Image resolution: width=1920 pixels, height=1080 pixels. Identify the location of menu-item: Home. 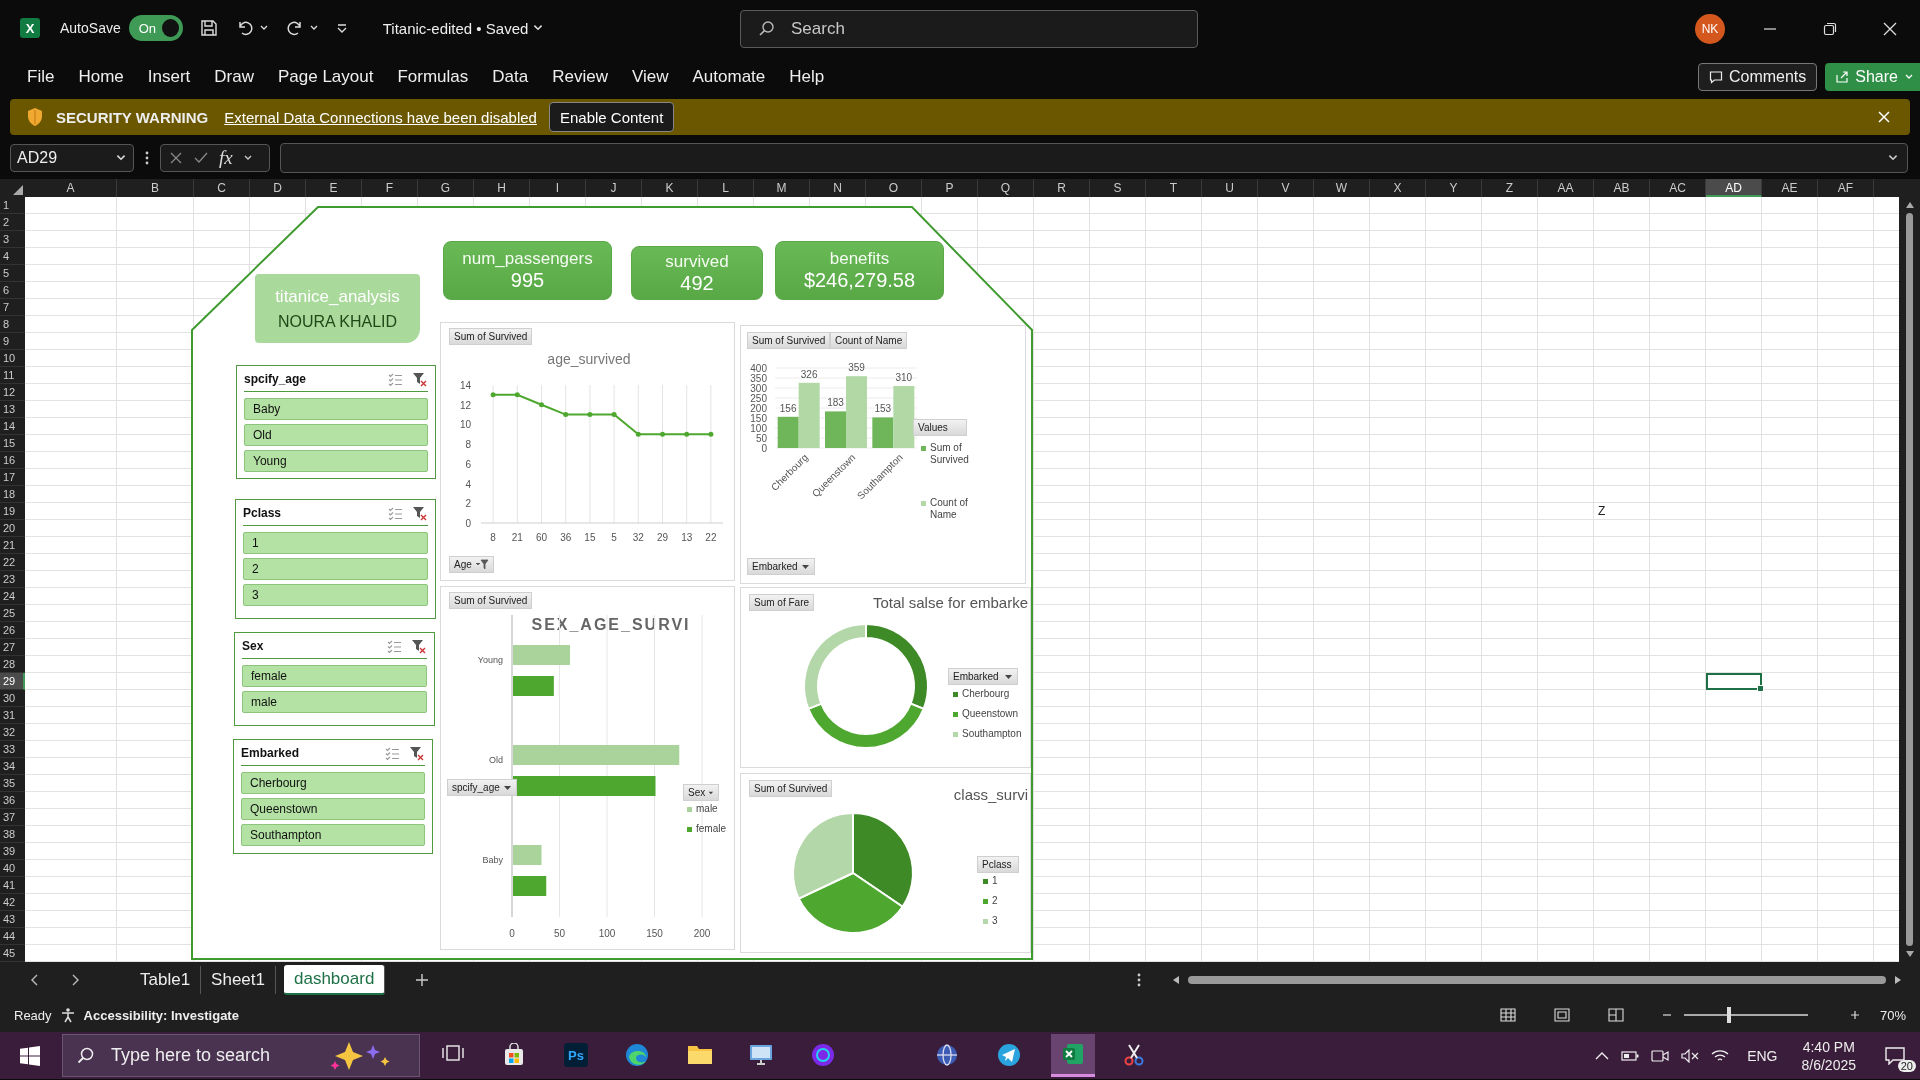
(101, 77).